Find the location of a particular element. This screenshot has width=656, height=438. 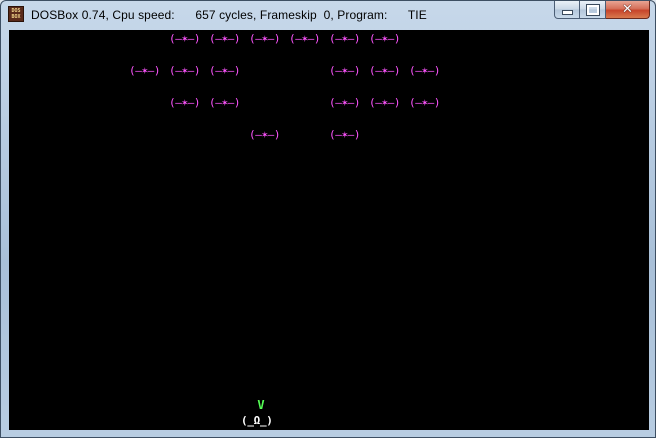

enemy-row-4: (–✶–) (–✶–) is located at coordinates (329, 135).